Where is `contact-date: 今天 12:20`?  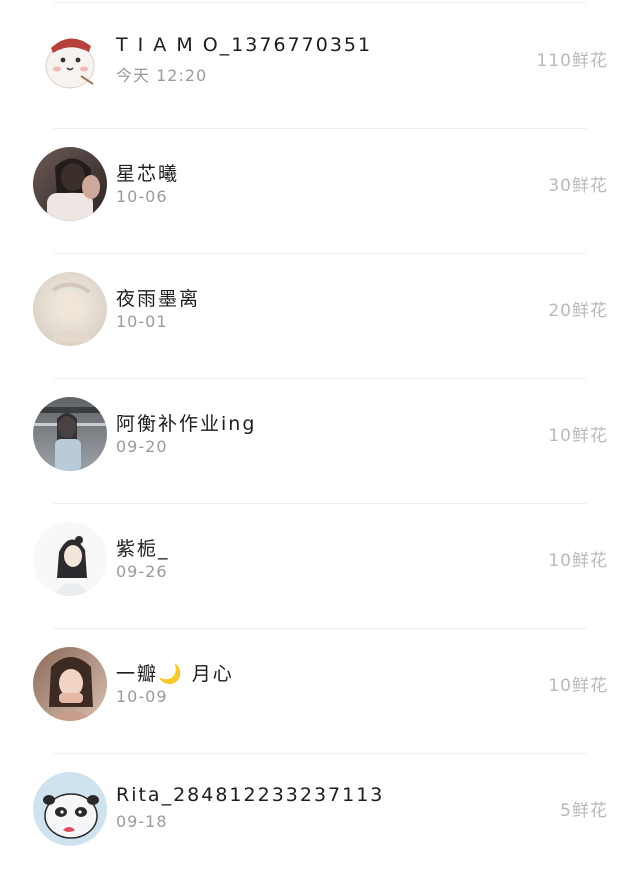 contact-date: 今天 12:20 is located at coordinates (162, 75).